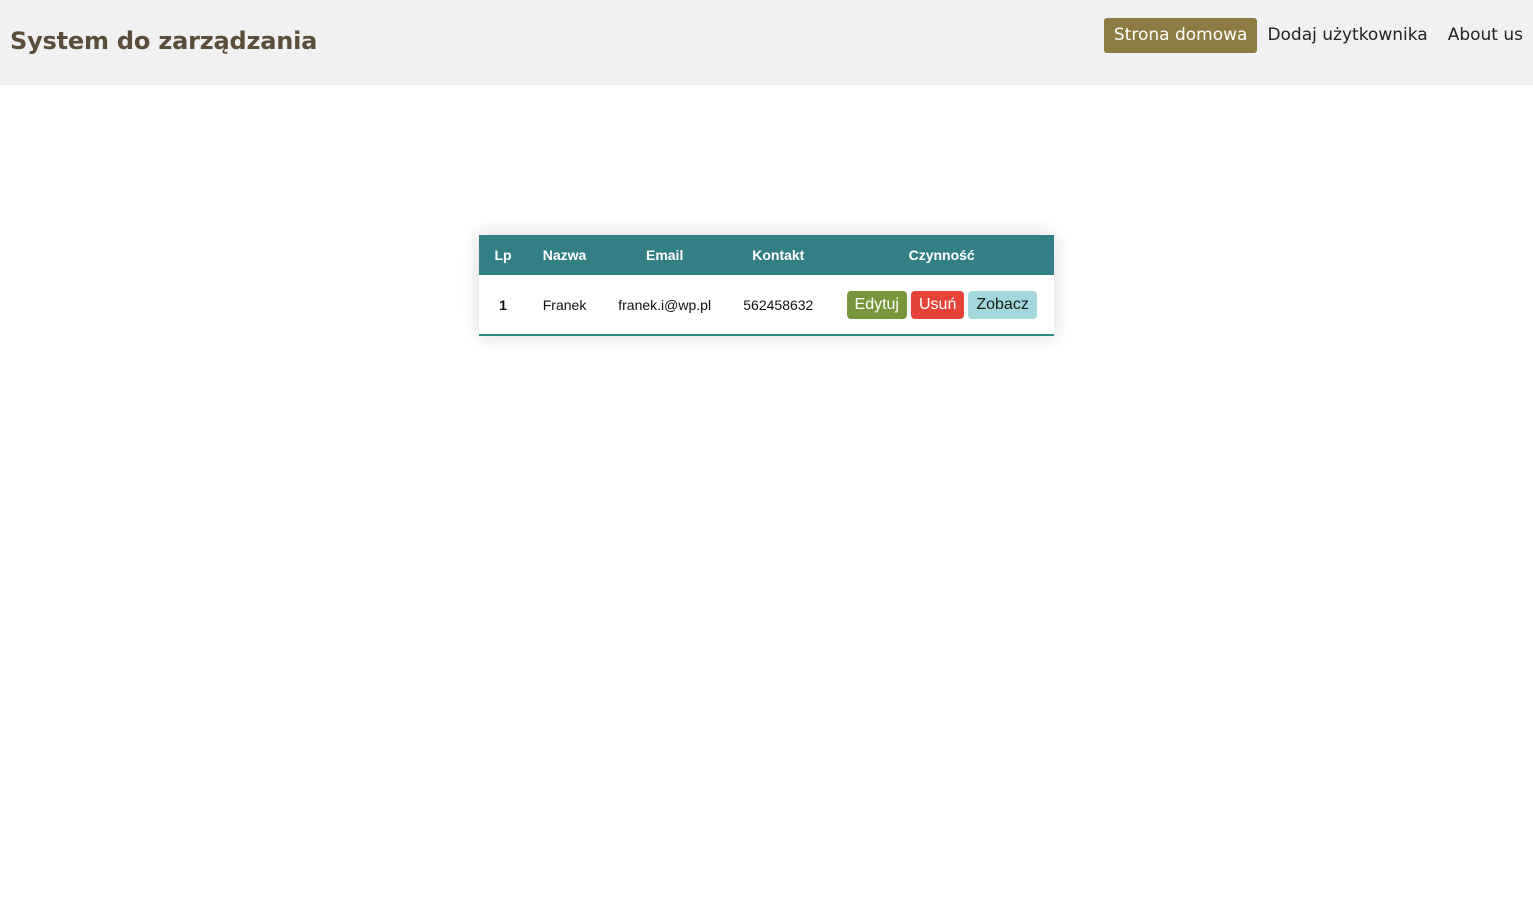 The height and width of the screenshot is (919, 1533). I want to click on column-header-email: Email, so click(664, 255).